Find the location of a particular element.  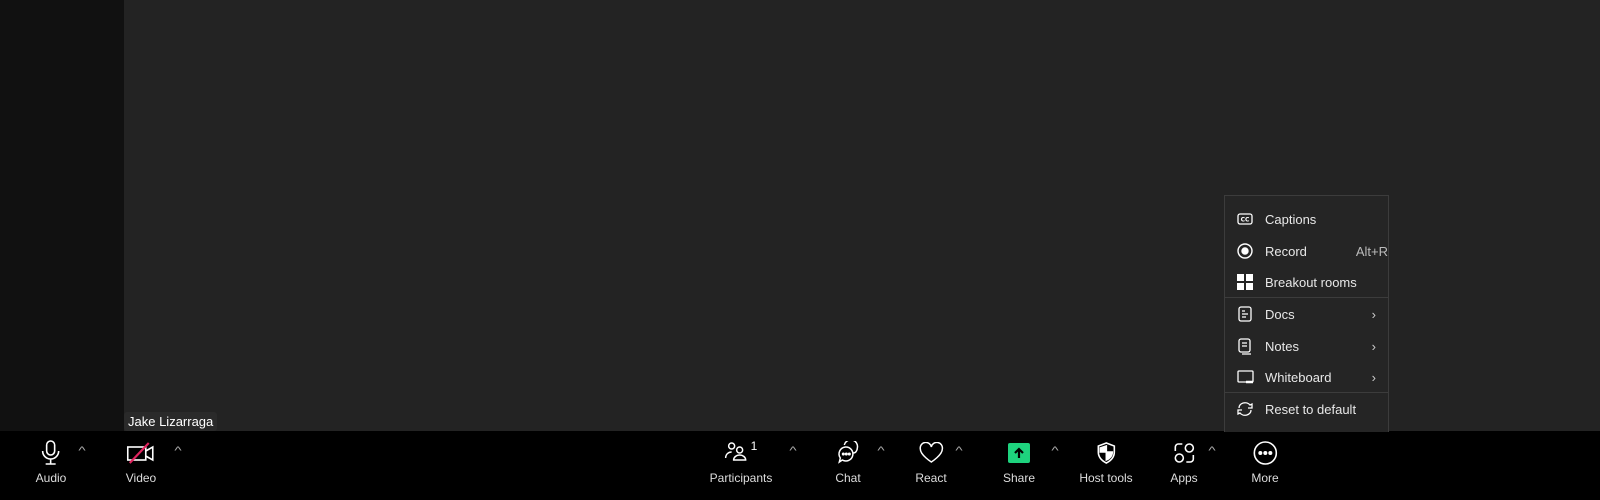

host-tools-button: Host tools is located at coordinates (1106, 460).